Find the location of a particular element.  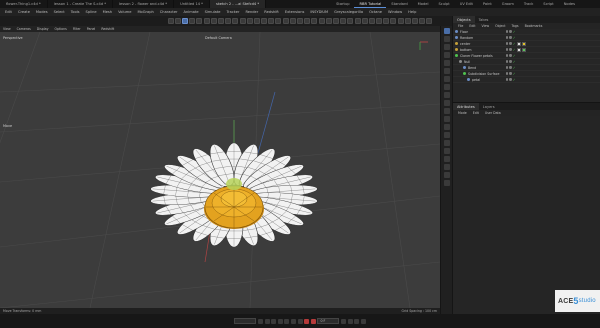

layout-tab-paint: Paint is located at coordinates (487, 4).